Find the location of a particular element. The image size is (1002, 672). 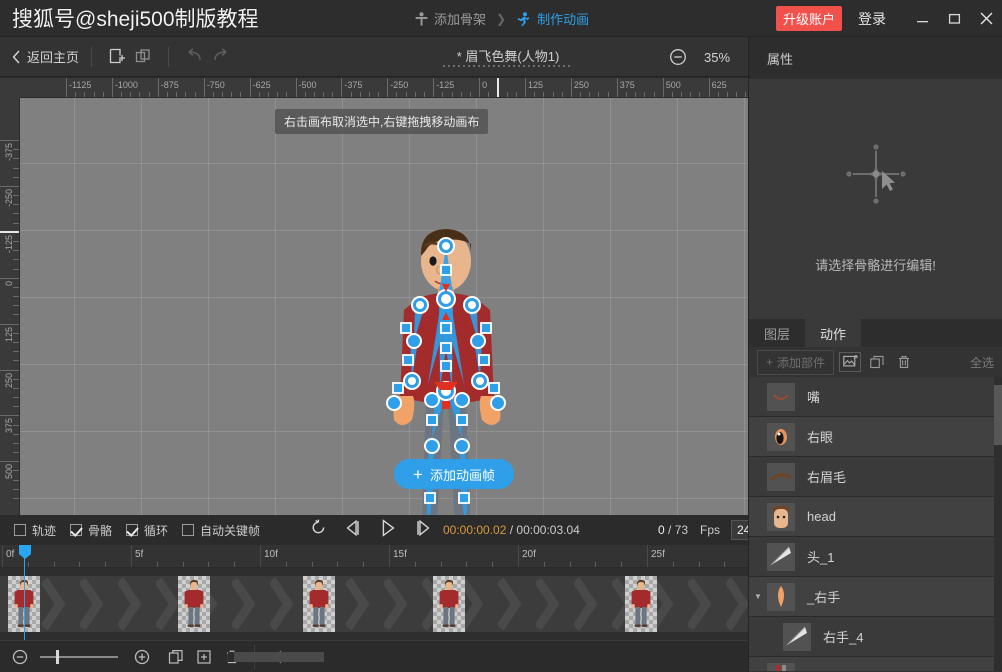

zoom-level-value: 35% is located at coordinates (717, 57).